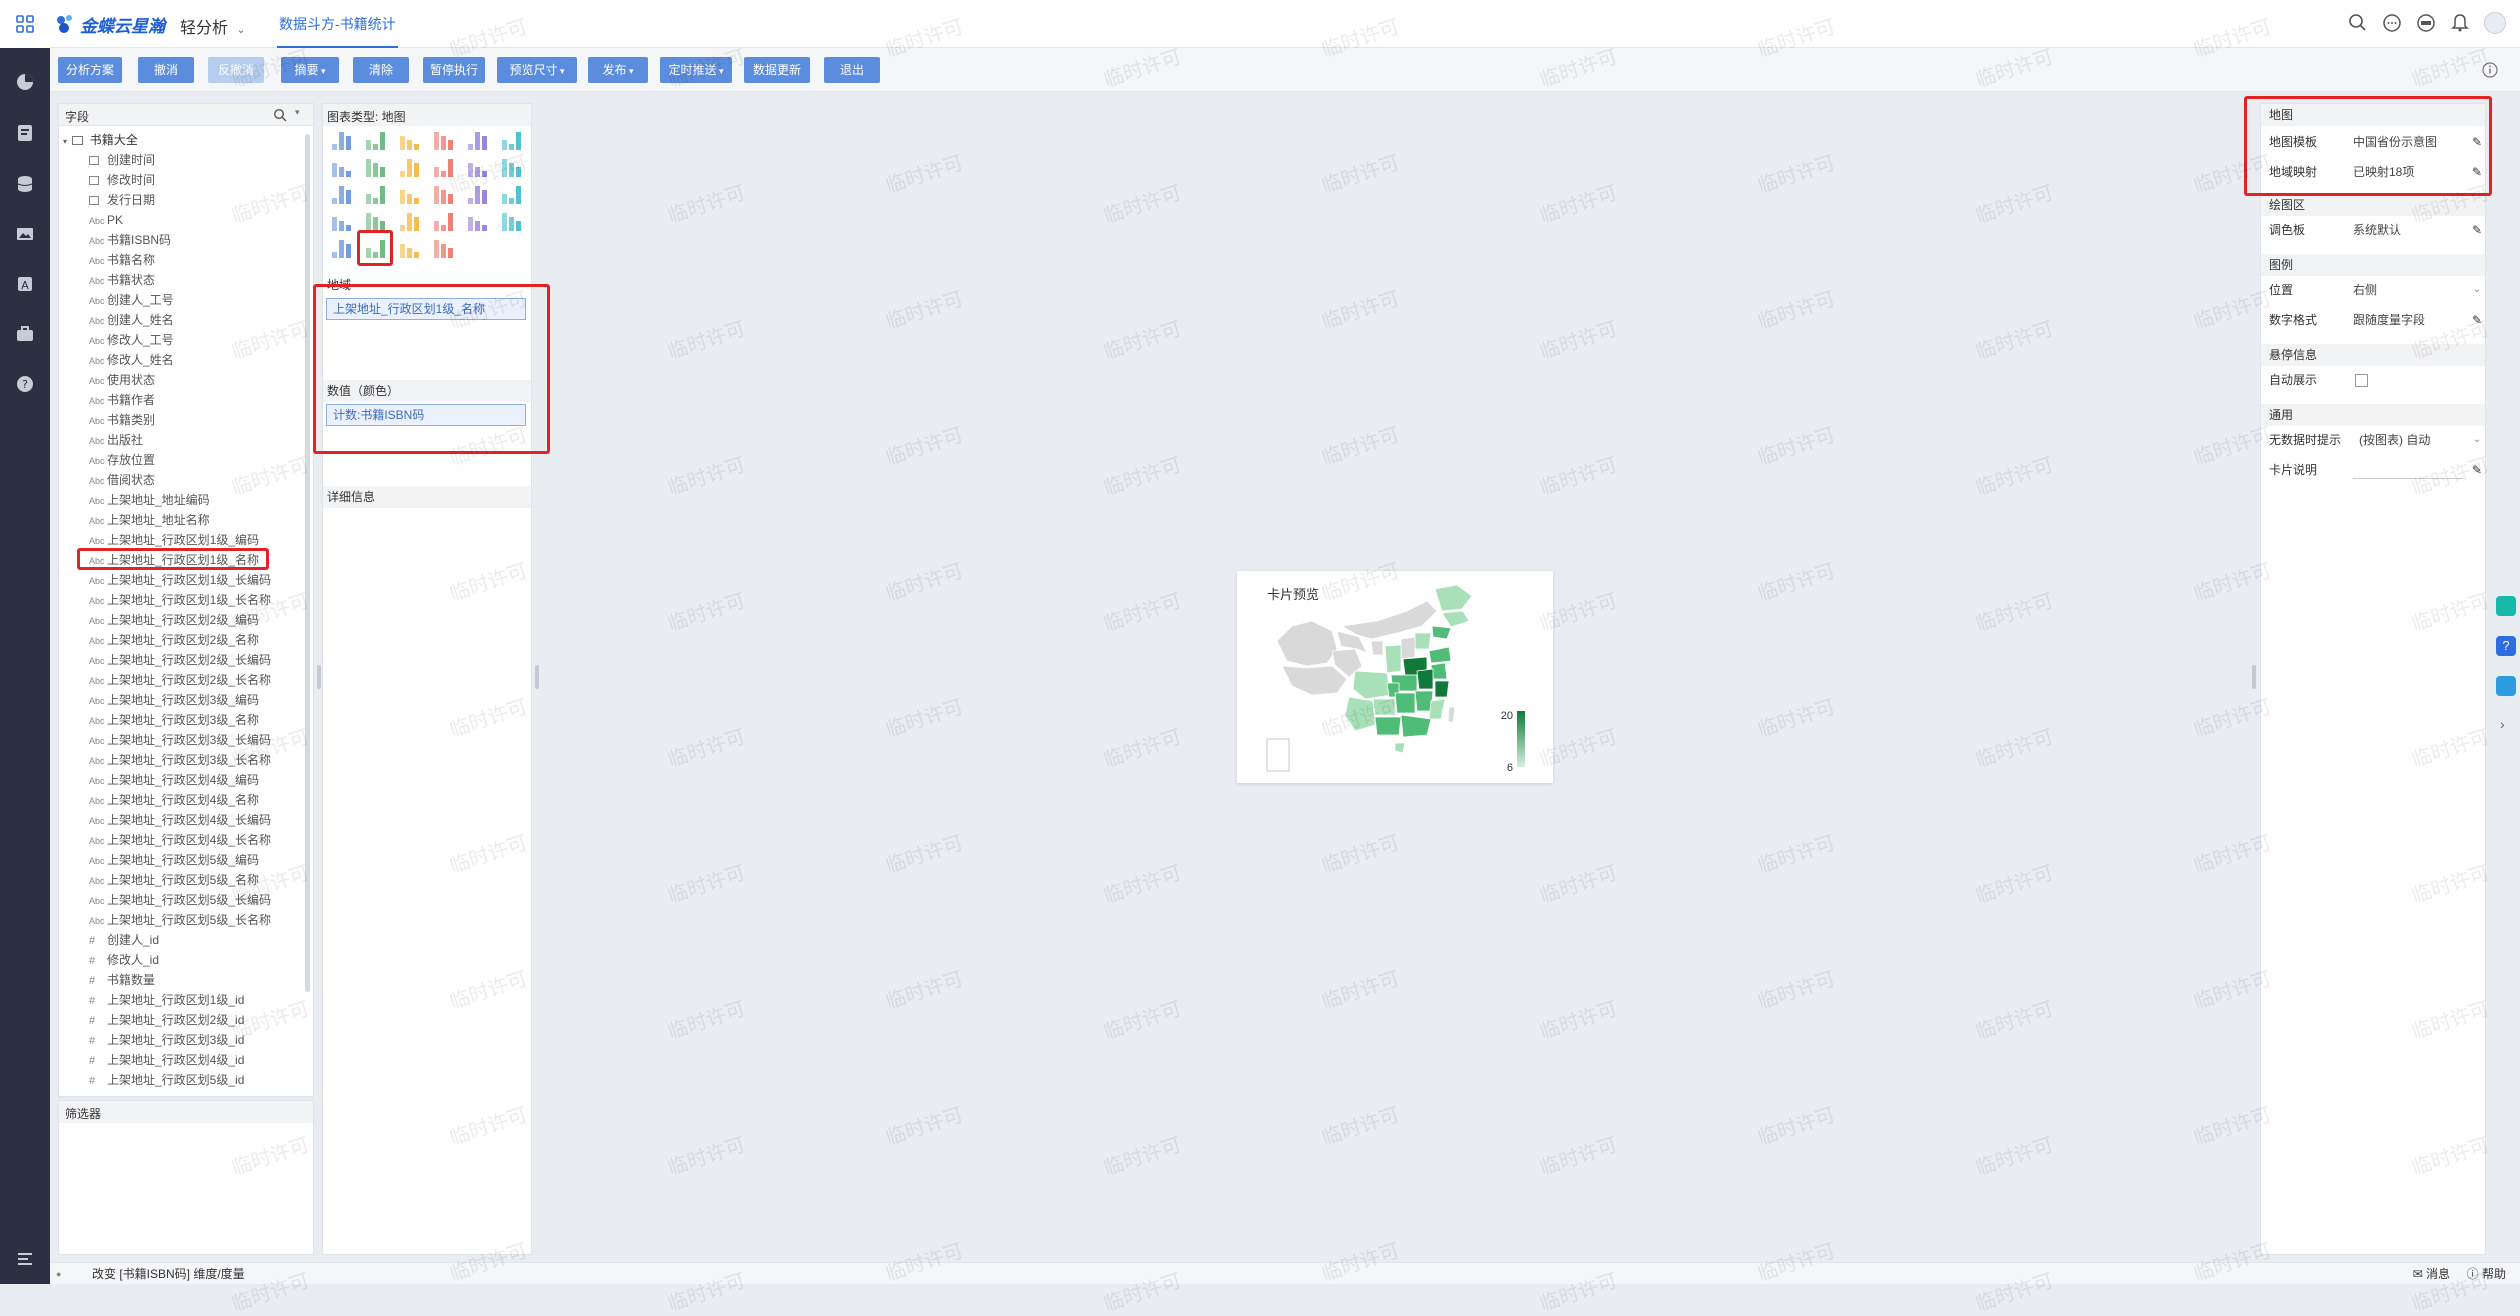 The height and width of the screenshot is (1316, 2520). I want to click on field-item: Abc PK, so click(106, 220).